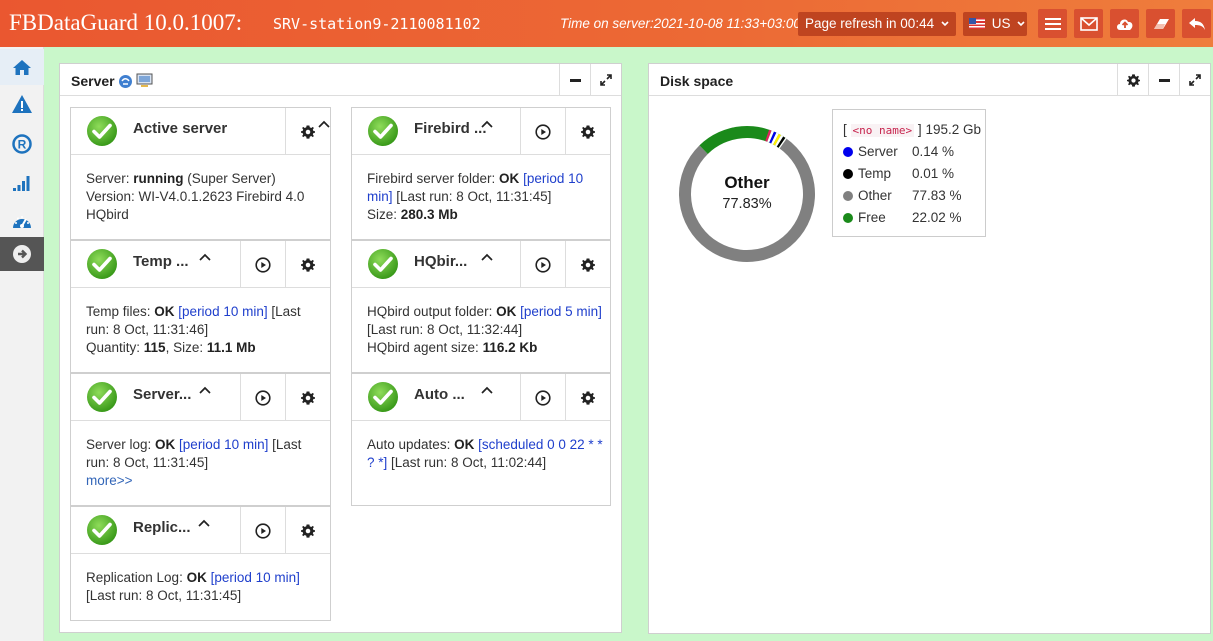 The image size is (1213, 641). What do you see at coordinates (995, 24) in the screenshot?
I see `language-dropdown: US` at bounding box center [995, 24].